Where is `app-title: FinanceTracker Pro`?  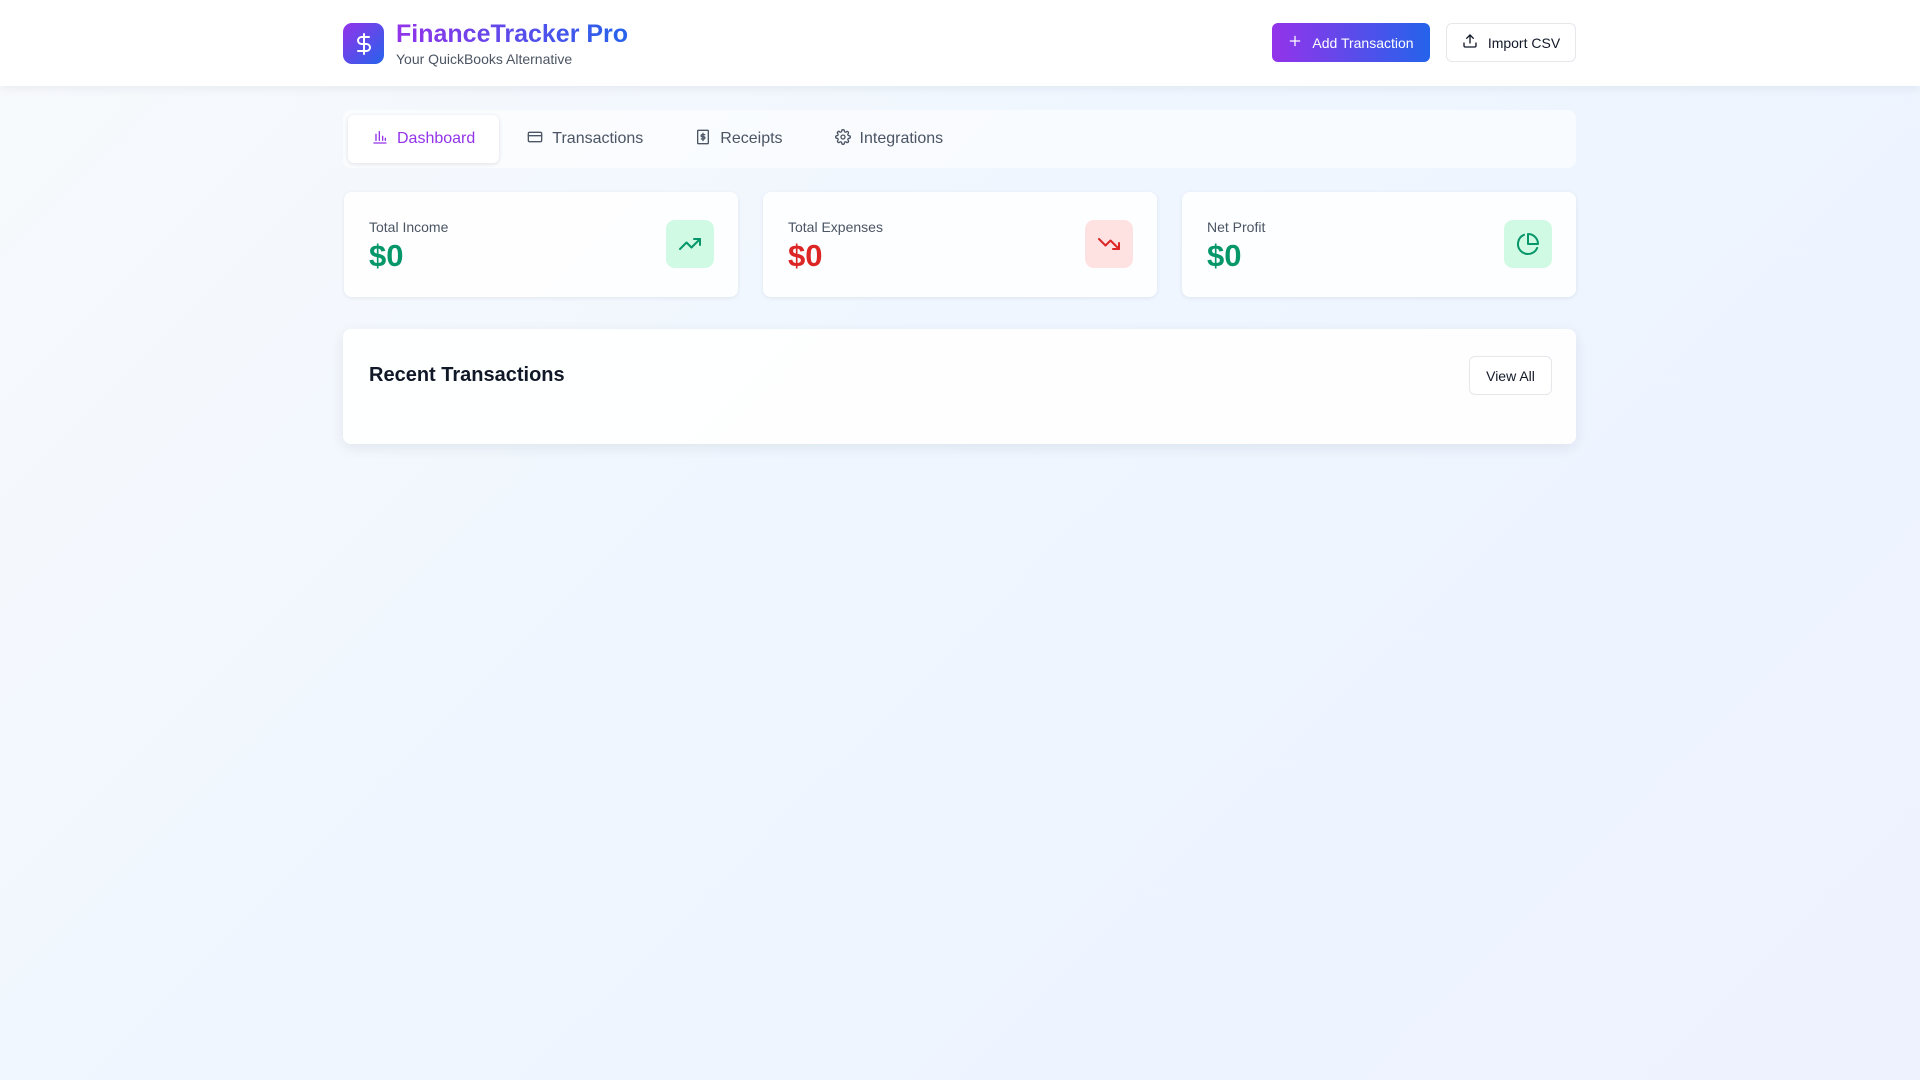 app-title: FinanceTracker Pro is located at coordinates (512, 34).